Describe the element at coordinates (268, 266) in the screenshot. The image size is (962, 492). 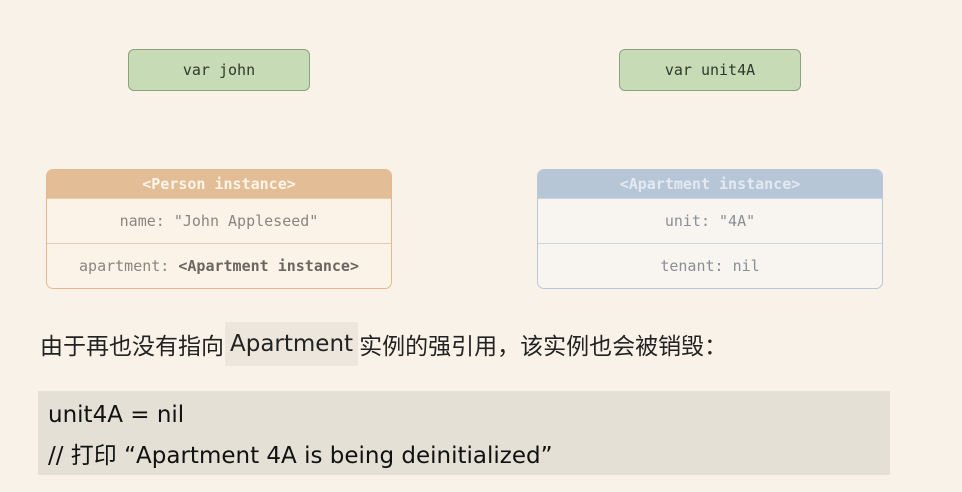
I see `person-apartment-value: <Apartment instance>` at that location.